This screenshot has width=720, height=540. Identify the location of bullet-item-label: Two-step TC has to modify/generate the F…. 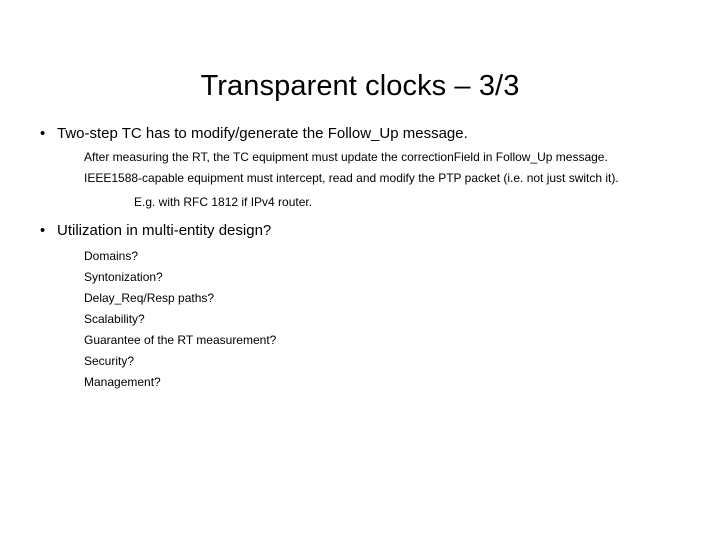
(262, 133).